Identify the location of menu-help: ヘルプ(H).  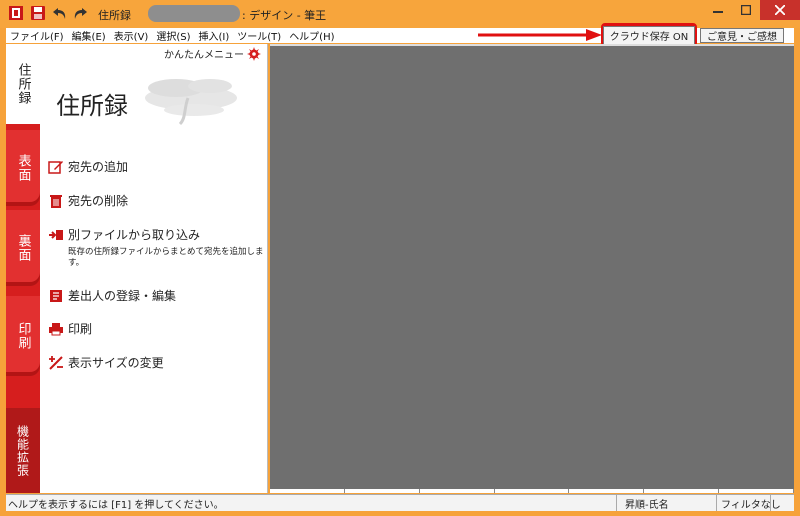
(311, 35).